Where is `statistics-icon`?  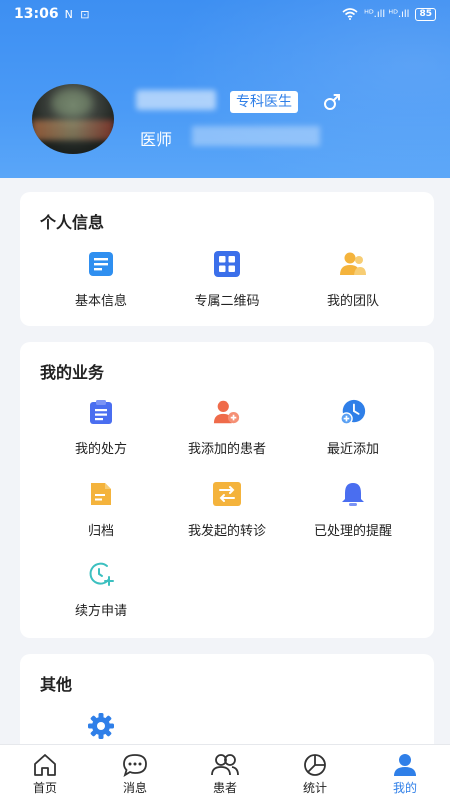 statistics-icon is located at coordinates (315, 765).